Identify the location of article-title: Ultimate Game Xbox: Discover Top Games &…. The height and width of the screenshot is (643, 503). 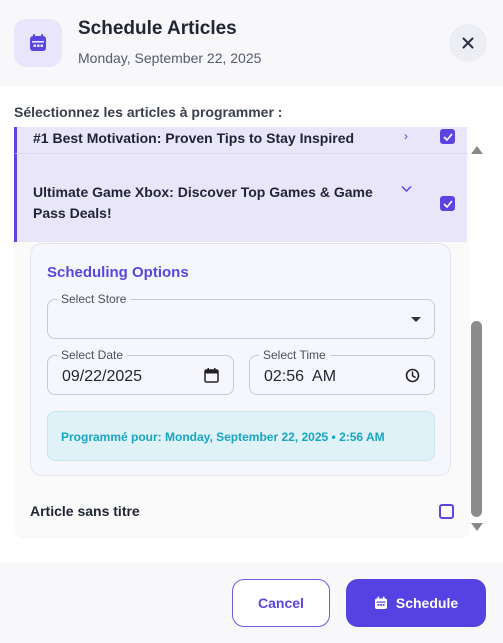
(203, 202).